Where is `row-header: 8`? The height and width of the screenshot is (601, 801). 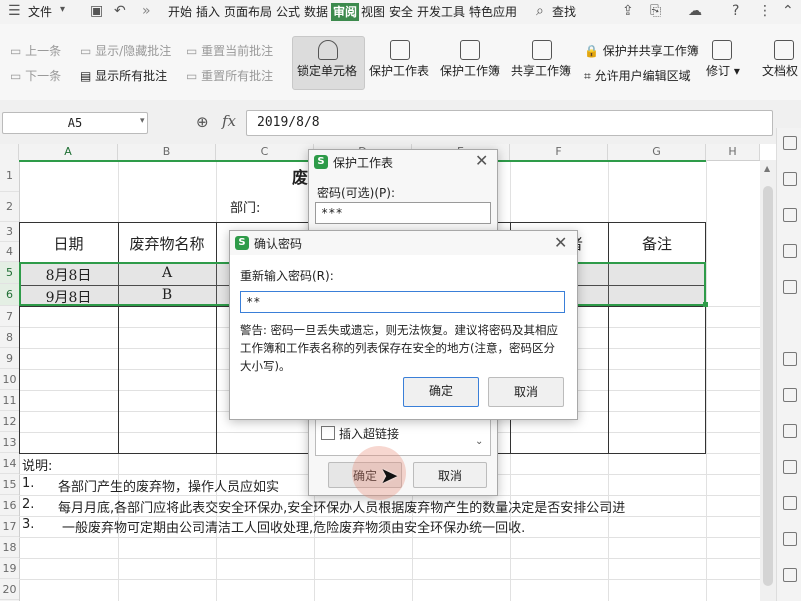
row-header: 8 is located at coordinates (9, 337).